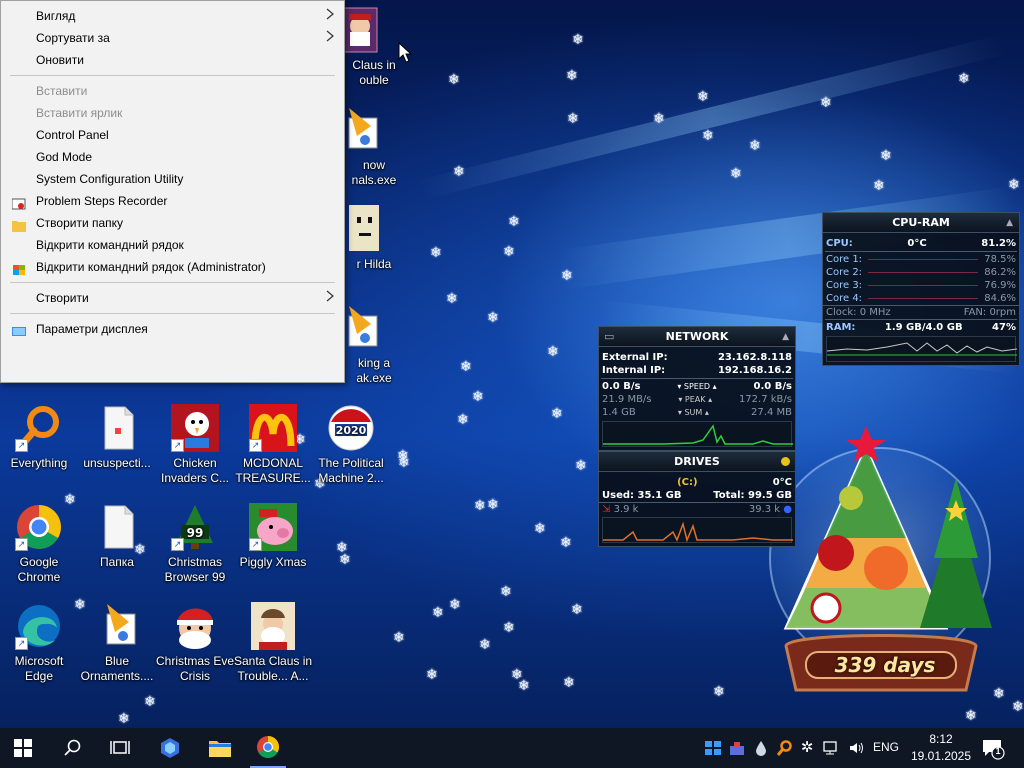 This screenshot has height=768, width=1024. Describe the element at coordinates (330, 38) in the screenshot. I see `chevron-right-icon` at that location.